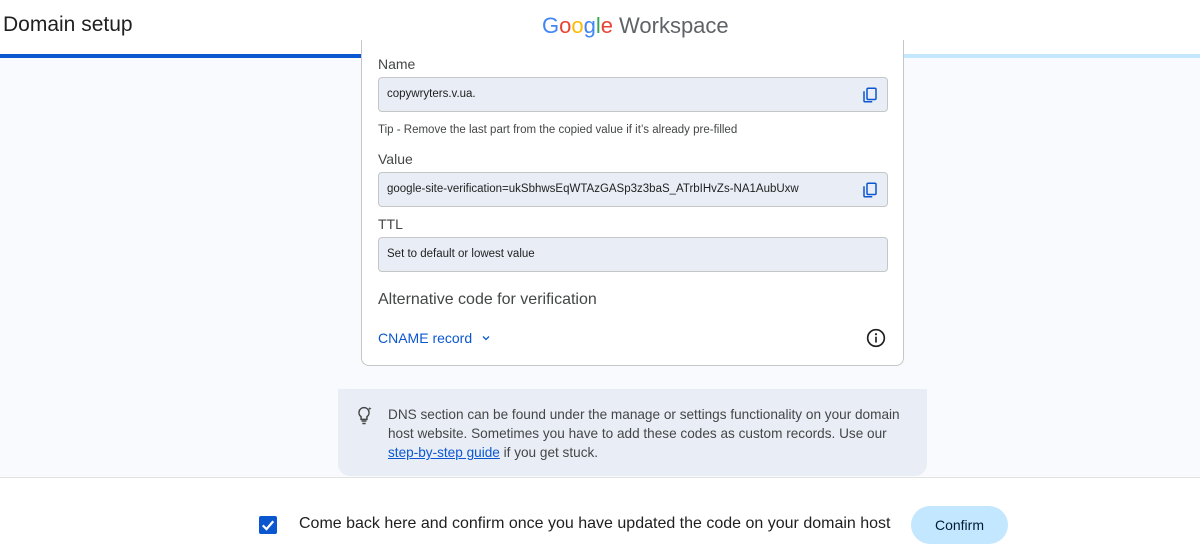  What do you see at coordinates (397, 64) in the screenshot?
I see `name-label: Name` at bounding box center [397, 64].